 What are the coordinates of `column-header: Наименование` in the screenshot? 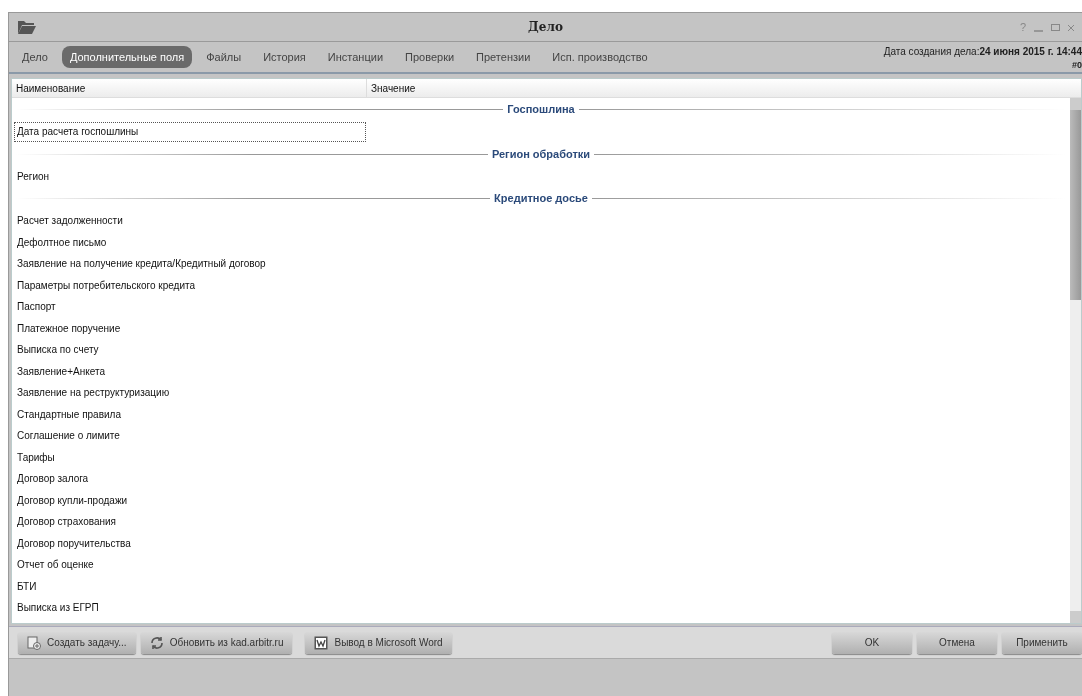 It's located at (189, 88).